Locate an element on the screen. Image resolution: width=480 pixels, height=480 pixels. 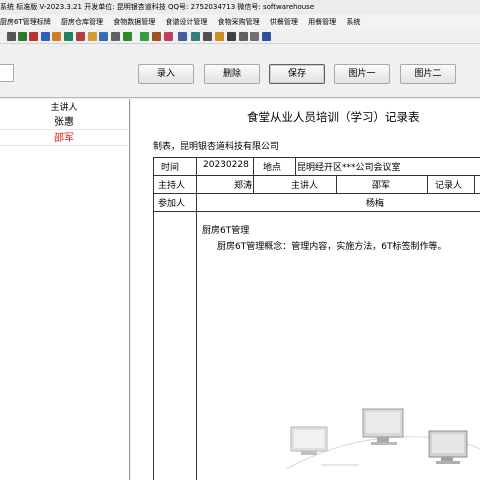
chart-icon is located at coordinates (80, 36).